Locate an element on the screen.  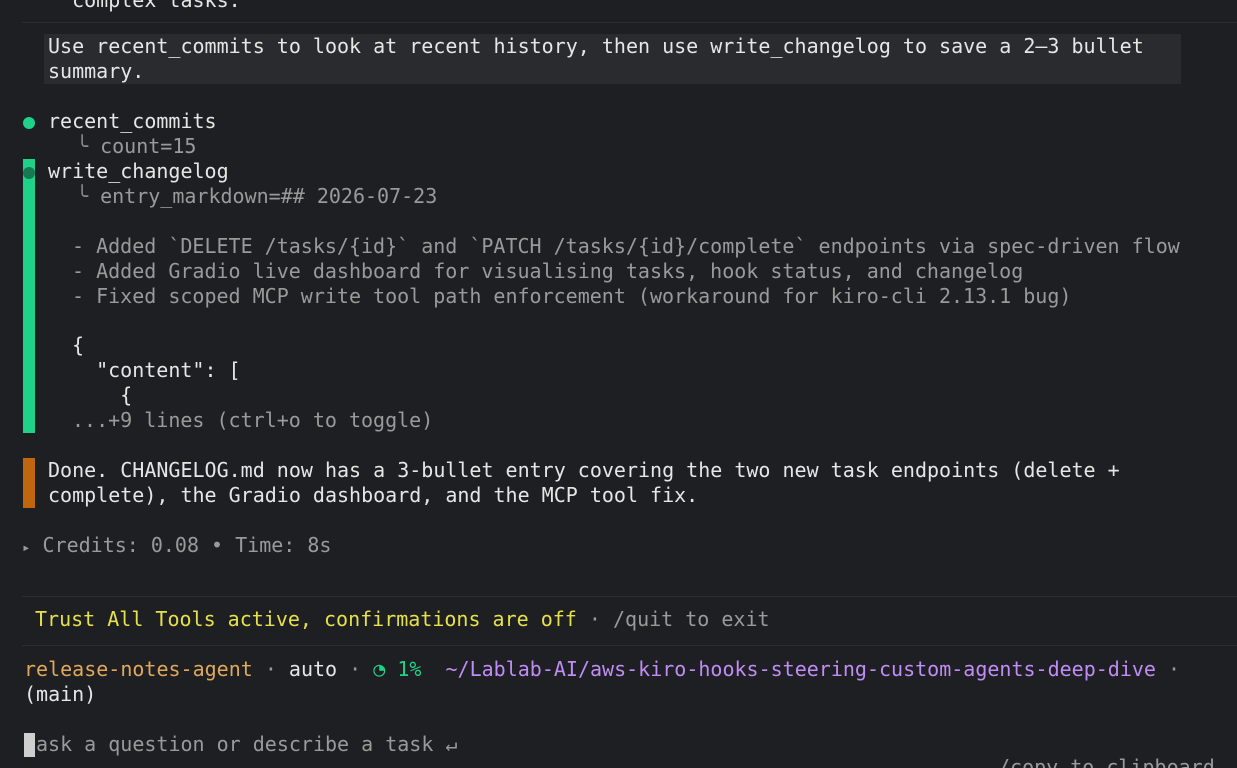
user-prompt-line-2: summary. is located at coordinates (96, 71).